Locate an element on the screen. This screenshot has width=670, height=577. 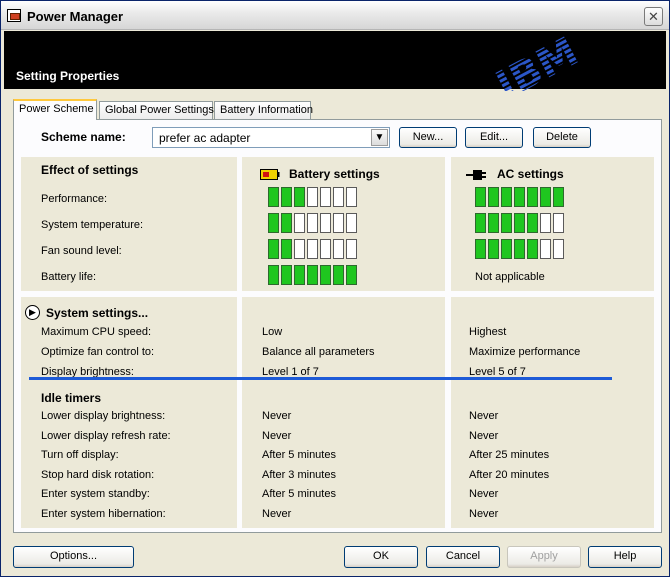
banner-title: Setting Properties is located at coordinates (68, 76).